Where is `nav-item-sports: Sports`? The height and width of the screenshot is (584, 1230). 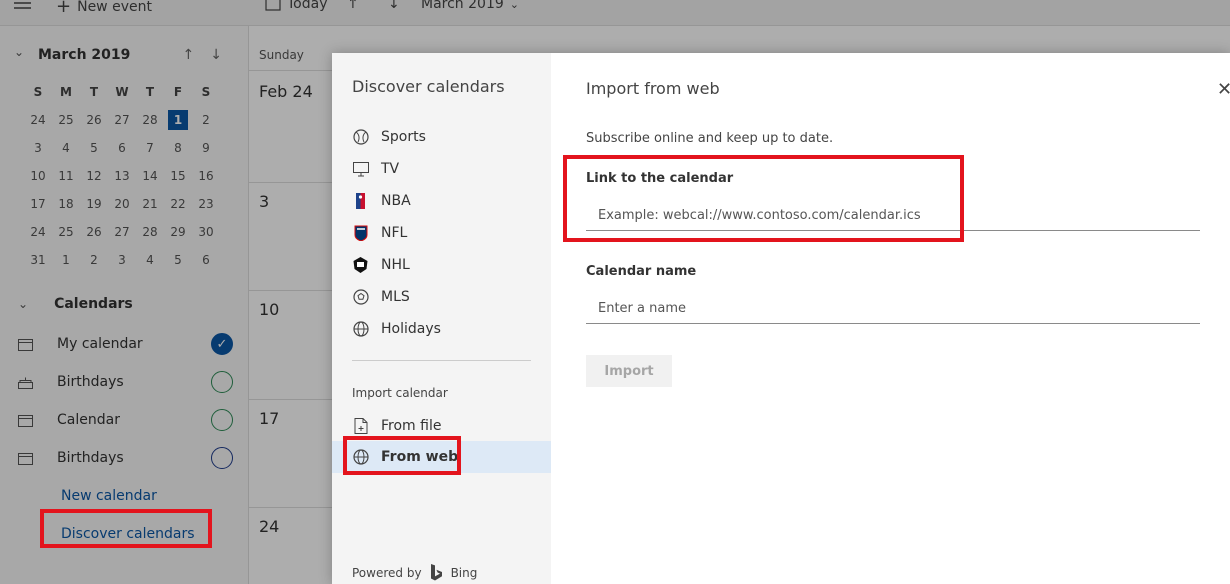
nav-item-sports: Sports is located at coordinates (451, 137).